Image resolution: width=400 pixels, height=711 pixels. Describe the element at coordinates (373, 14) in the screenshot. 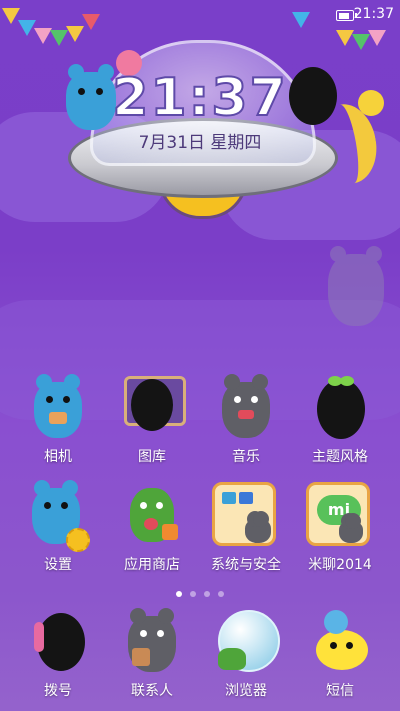

I see `status-clock: 21:37` at that location.